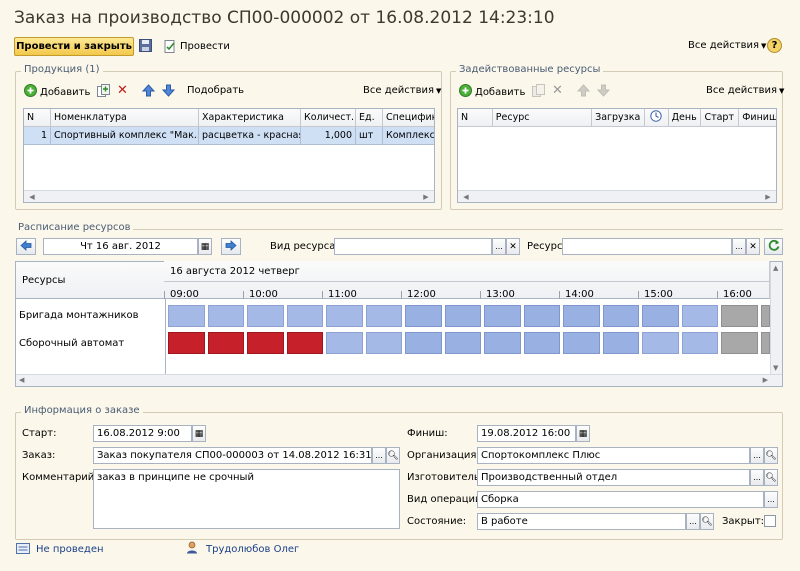 The width and height of the screenshot is (800, 571). Describe the element at coordinates (685, 117) in the screenshot. I see `column-header: День` at that location.